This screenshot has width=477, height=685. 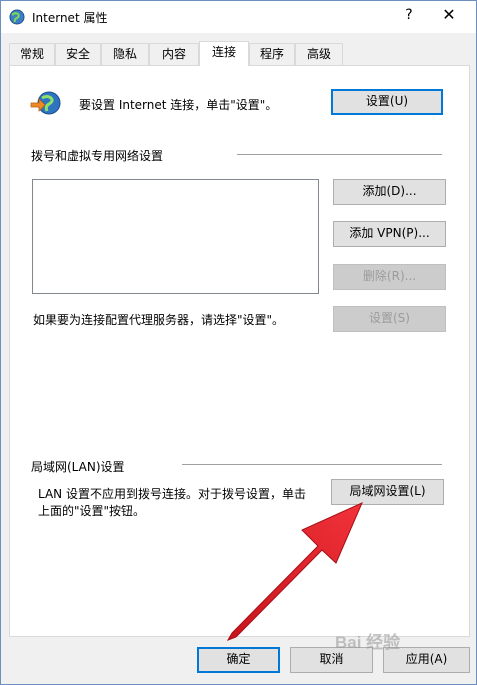 I want to click on tab-security: 安全, so click(x=78, y=54).